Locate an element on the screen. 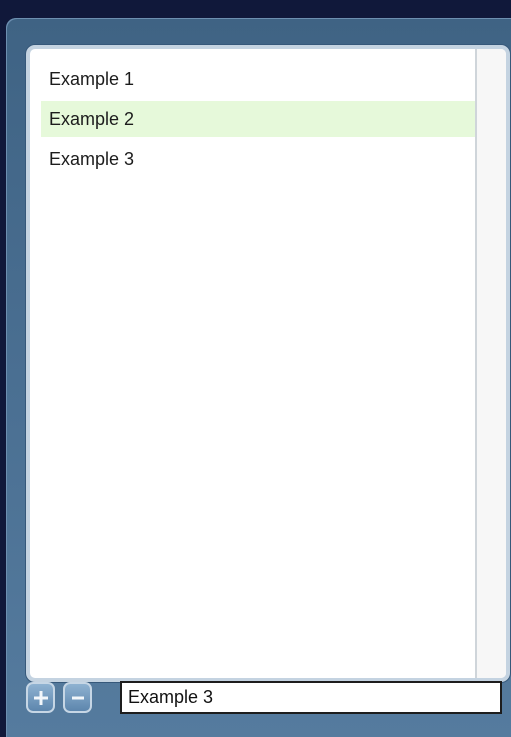  minus-icon is located at coordinates (77, 697).